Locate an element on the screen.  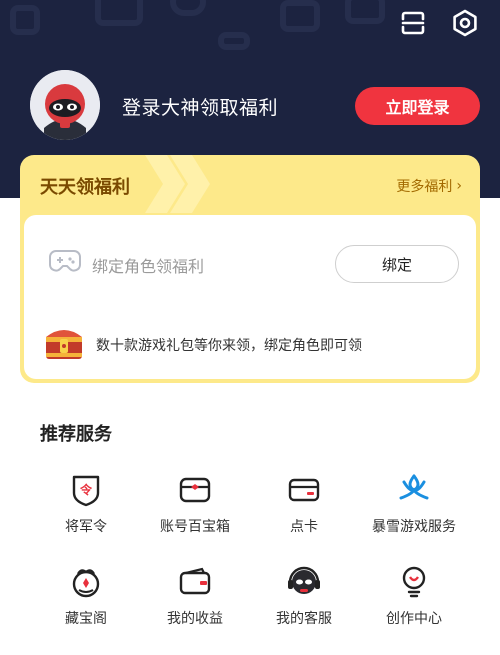
service-blizzard: 暴雪游戏服务 is located at coordinates (414, 507).